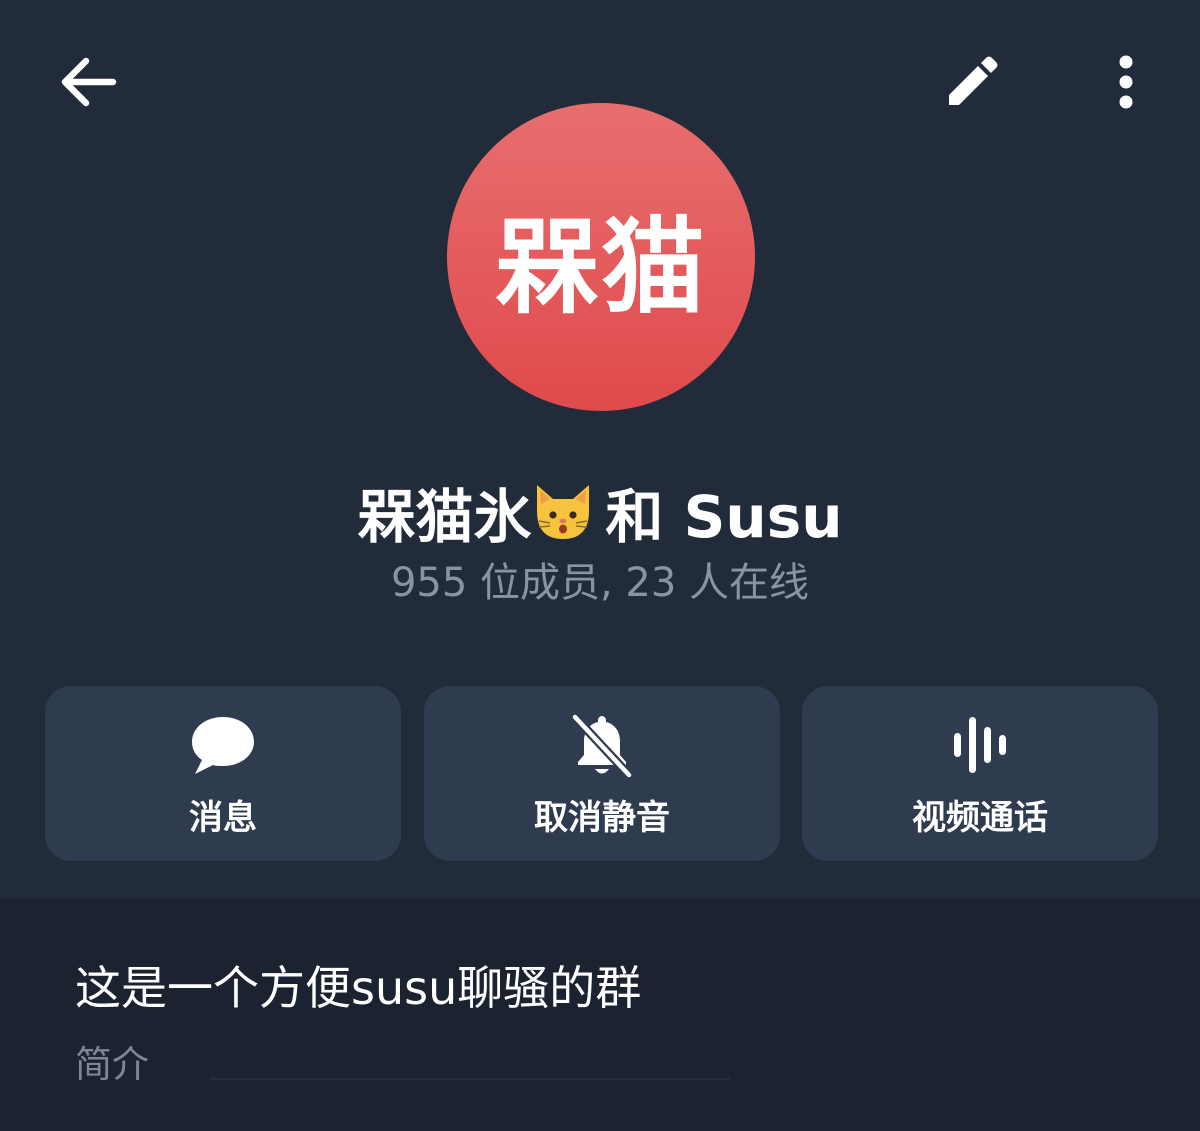 The image size is (1200, 1131). What do you see at coordinates (223, 745) in the screenshot?
I see `chat-bubble-icon` at bounding box center [223, 745].